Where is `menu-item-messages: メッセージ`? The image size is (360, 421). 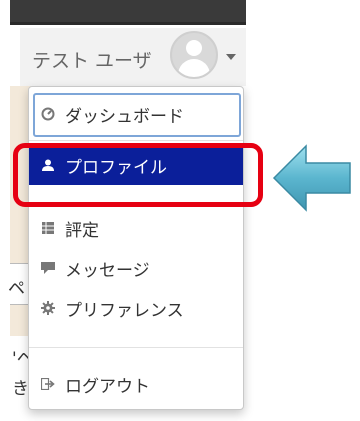
menu-item-messages: メッセージ is located at coordinates (136, 268).